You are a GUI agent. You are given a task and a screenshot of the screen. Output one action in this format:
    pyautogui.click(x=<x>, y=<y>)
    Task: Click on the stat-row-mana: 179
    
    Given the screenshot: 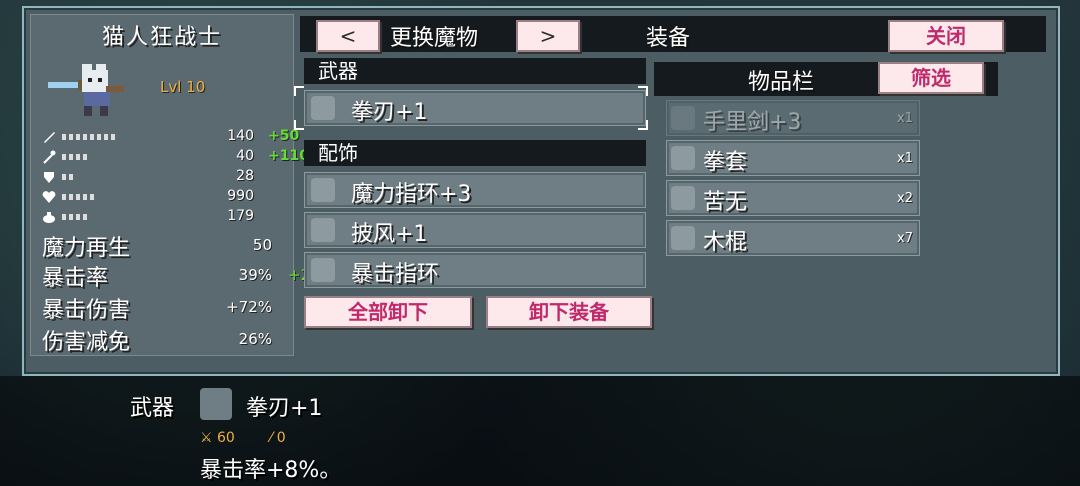 What is the action you would take?
    pyautogui.click(x=162, y=217)
    